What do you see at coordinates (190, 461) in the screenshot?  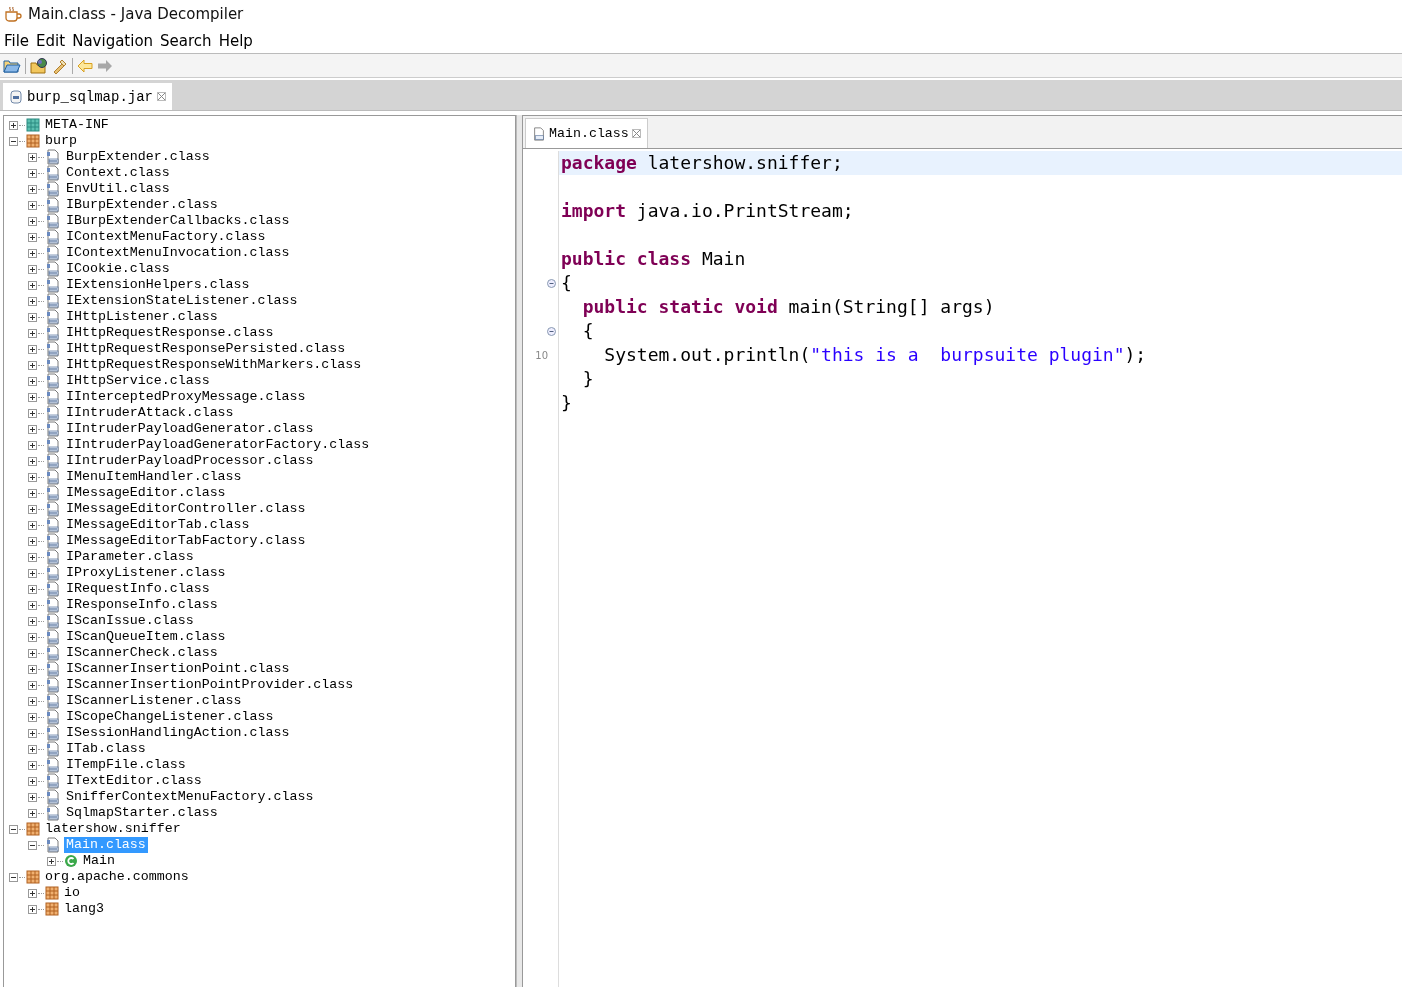 I see `tree-item: IIntruderPayloadProcessor.class` at bounding box center [190, 461].